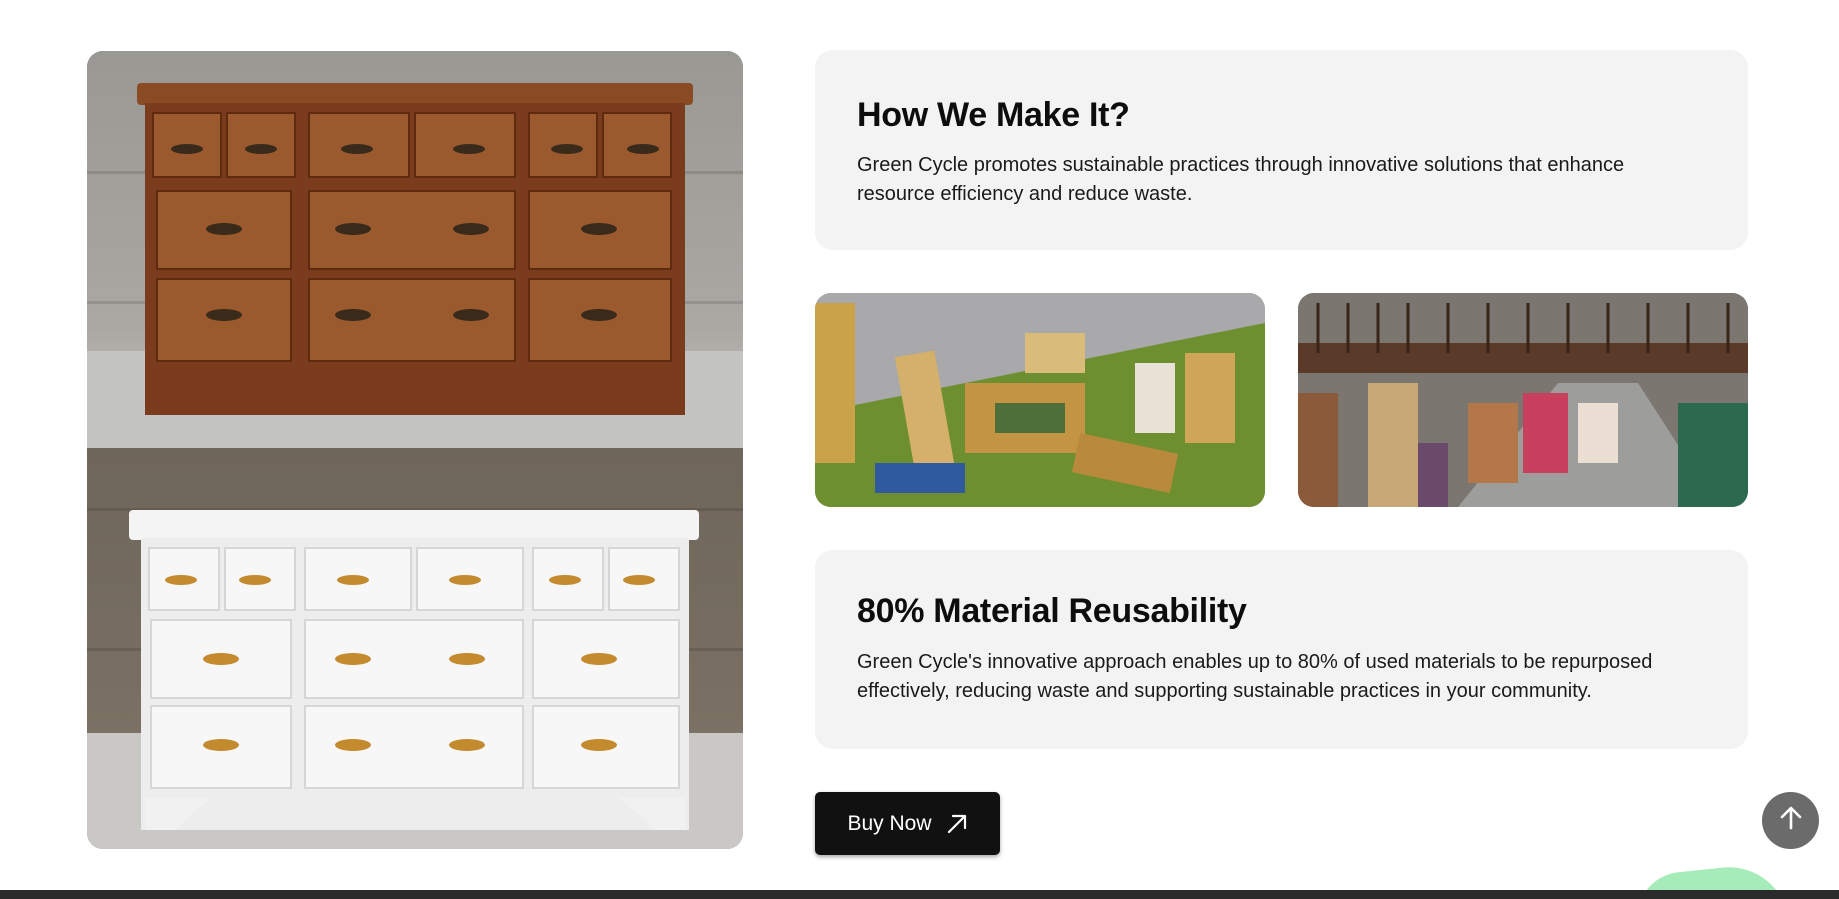 The image size is (1839, 899). I want to click on buy-now-label: Buy Now, so click(889, 823).